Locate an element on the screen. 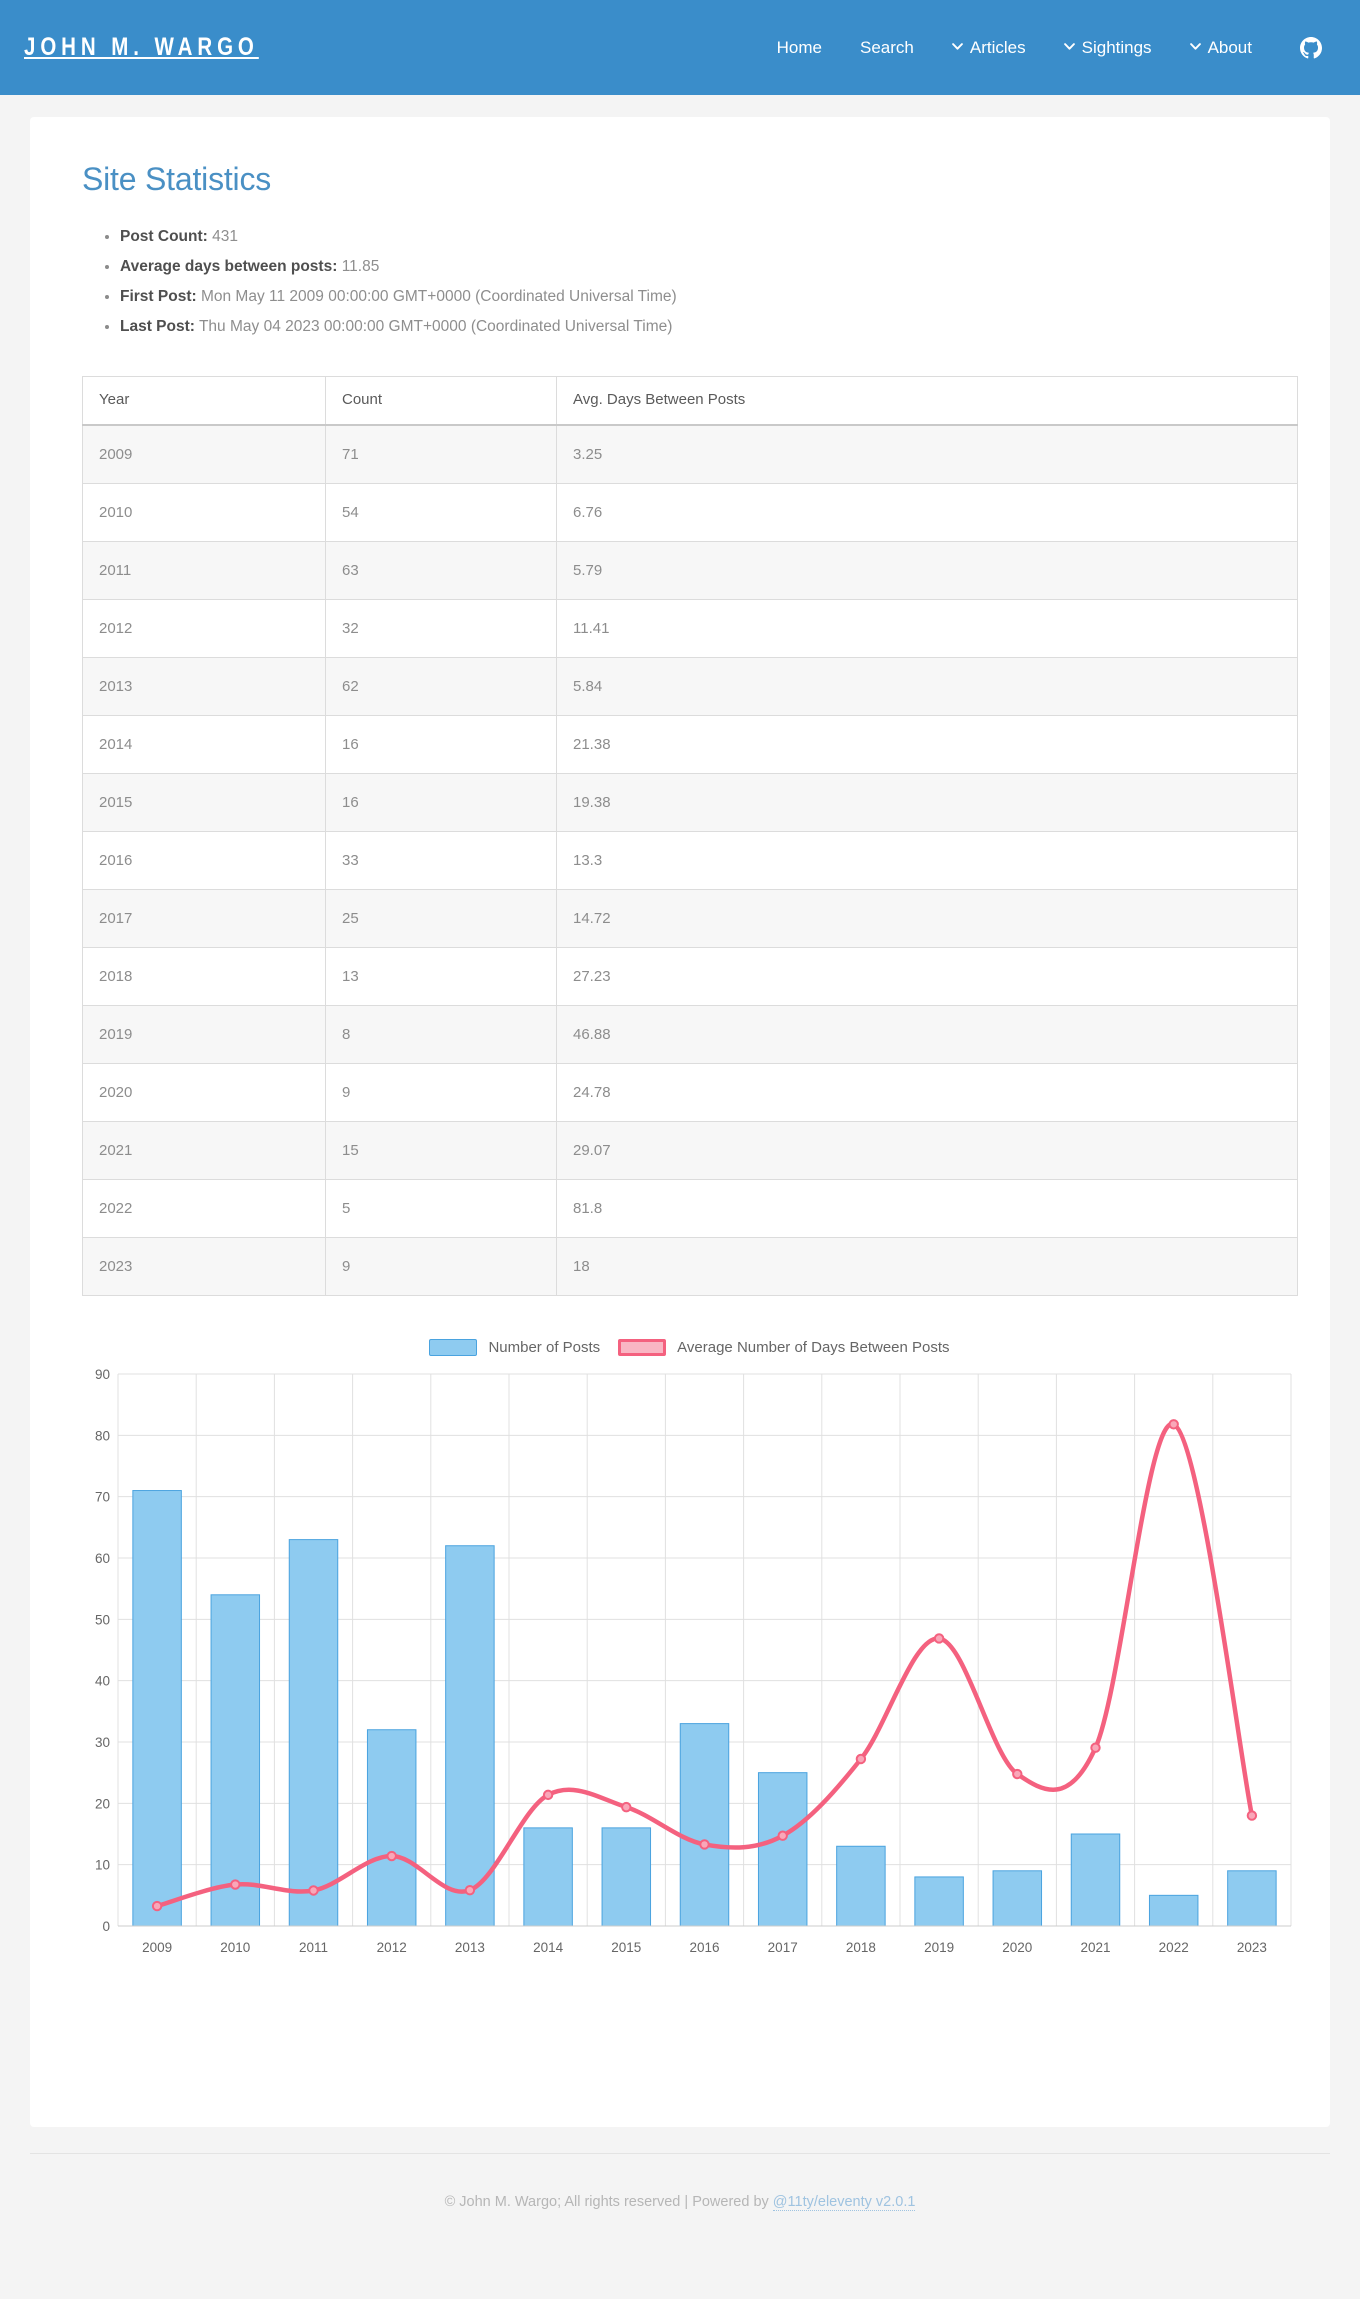  cell-year: 2015 is located at coordinates (204, 802).